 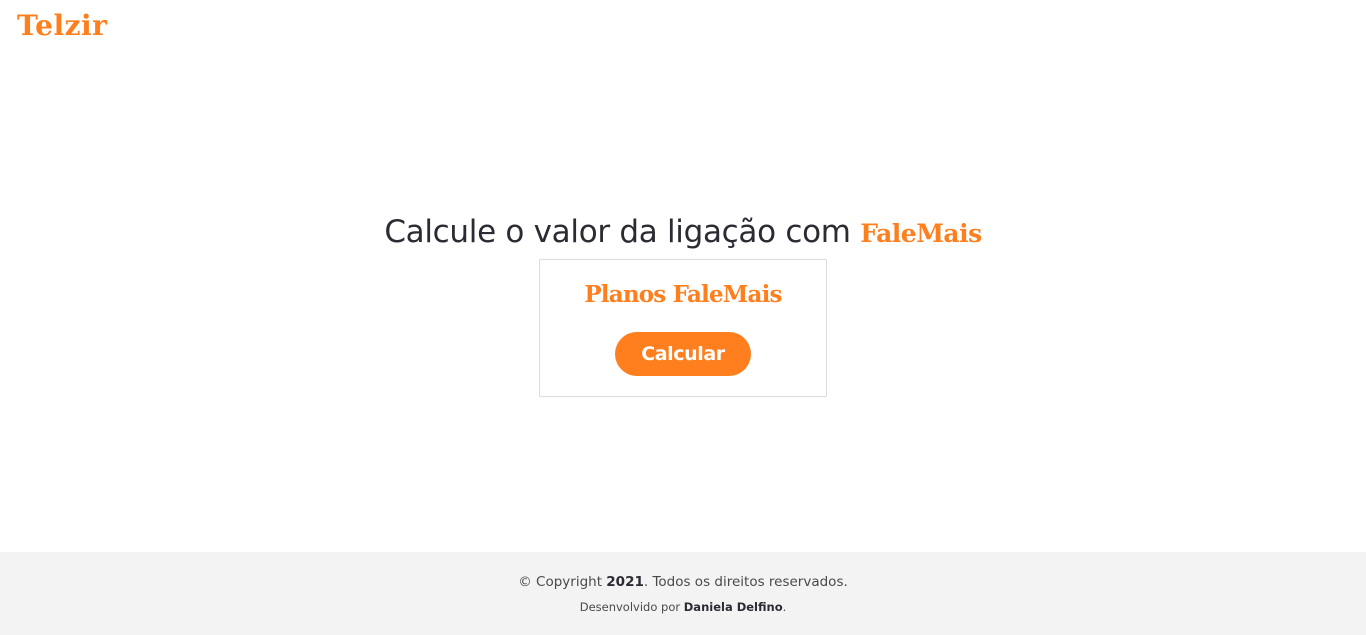 I want to click on card-title: Planos FaleMais, so click(x=683, y=294).